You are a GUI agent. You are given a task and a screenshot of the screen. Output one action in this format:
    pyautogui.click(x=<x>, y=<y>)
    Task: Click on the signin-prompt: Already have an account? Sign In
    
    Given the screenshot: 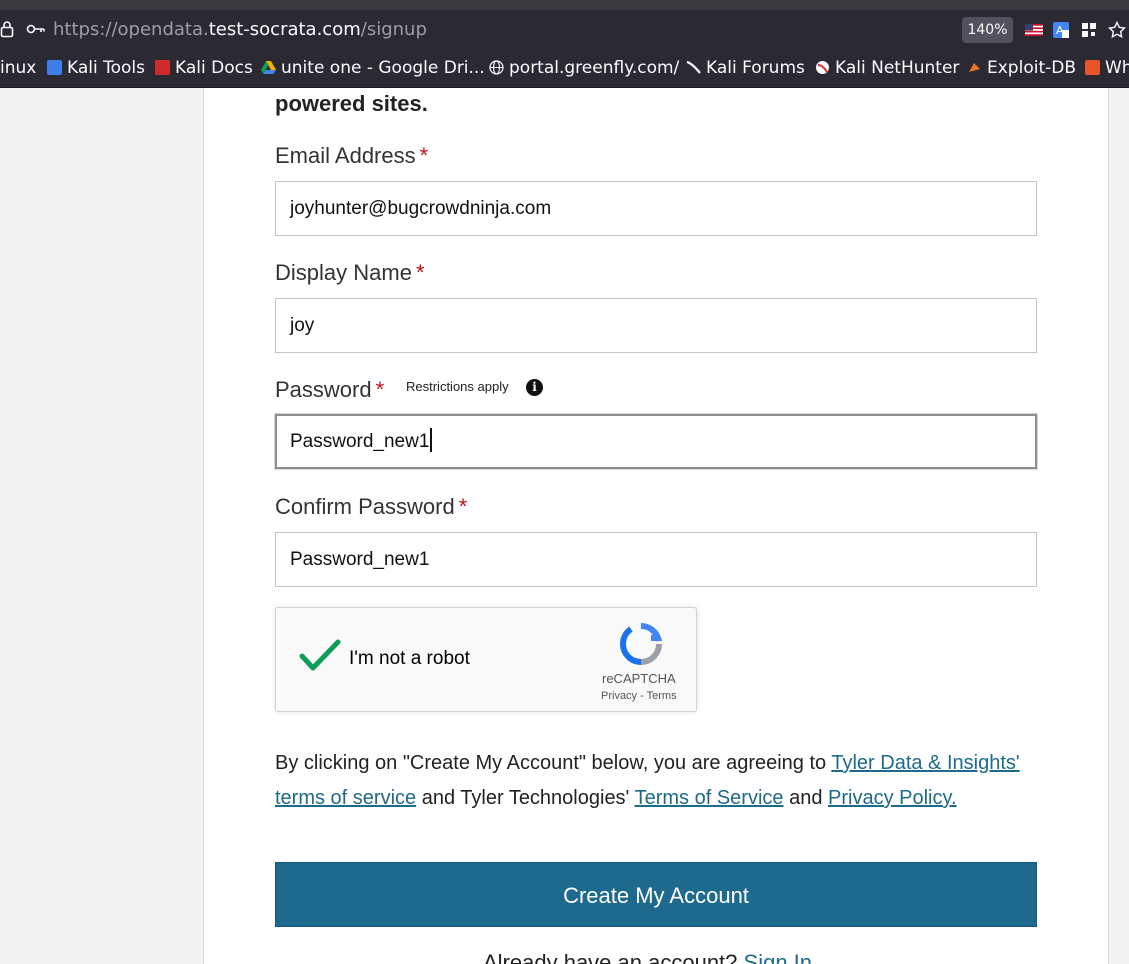 What is the action you would take?
    pyautogui.click(x=647, y=957)
    